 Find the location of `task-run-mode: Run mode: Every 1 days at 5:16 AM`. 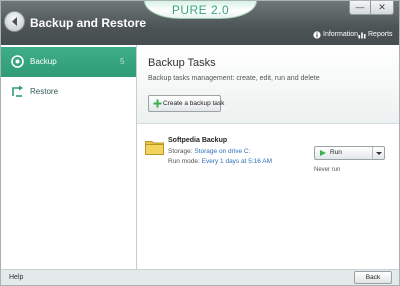

task-run-mode: Run mode: Every 1 days at 5:16 AM is located at coordinates (220, 161).